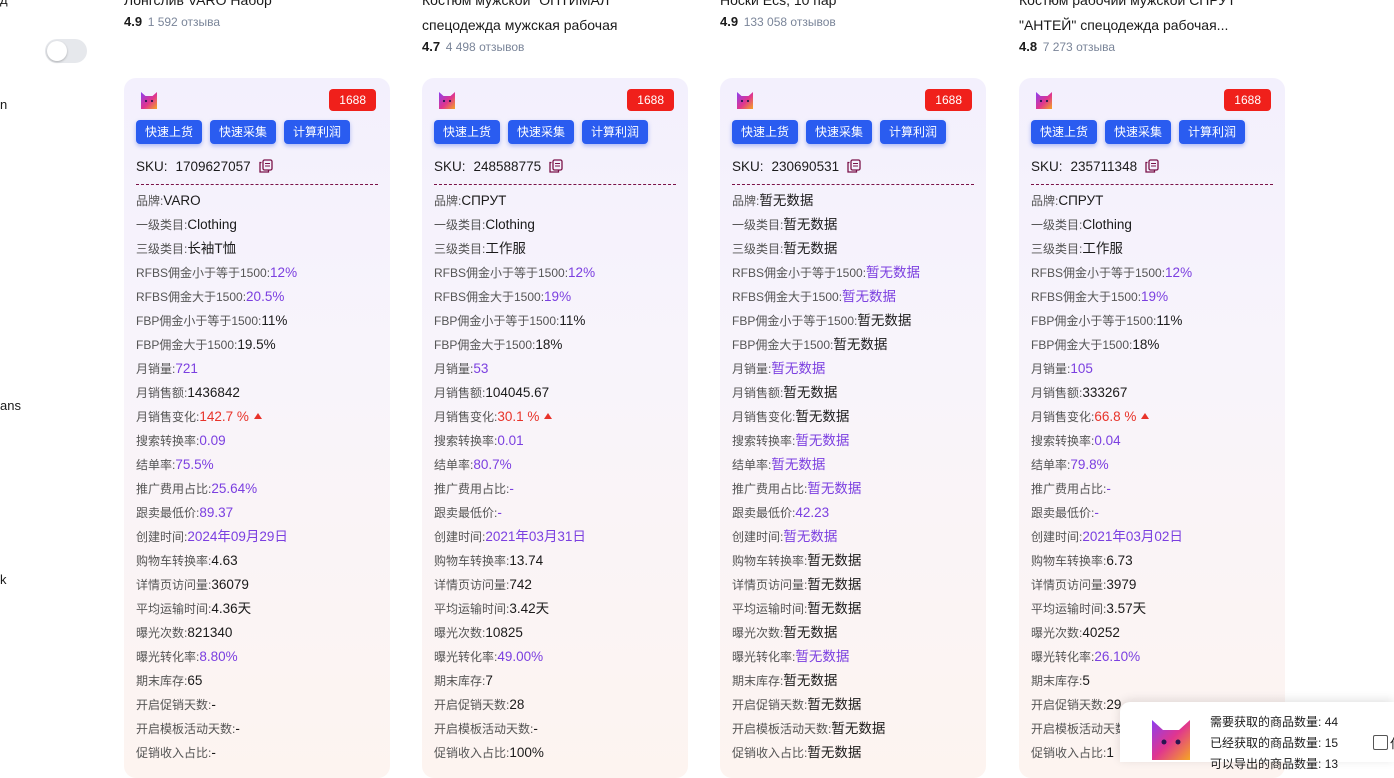  I want to click on review-count: 133 058 отзывов, so click(790, 22).